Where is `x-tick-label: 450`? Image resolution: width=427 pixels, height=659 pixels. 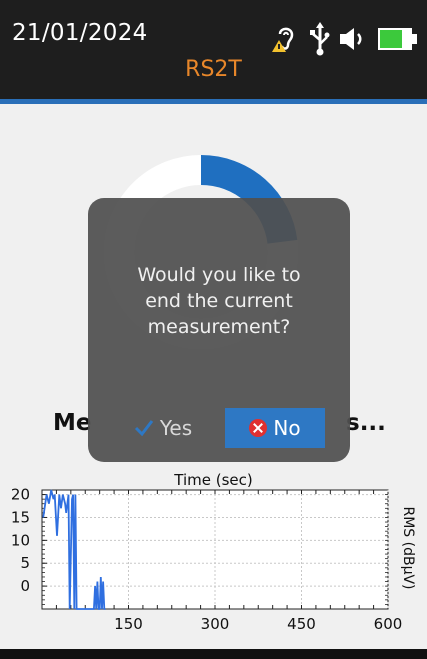
x-tick-label: 450 is located at coordinates (301, 624).